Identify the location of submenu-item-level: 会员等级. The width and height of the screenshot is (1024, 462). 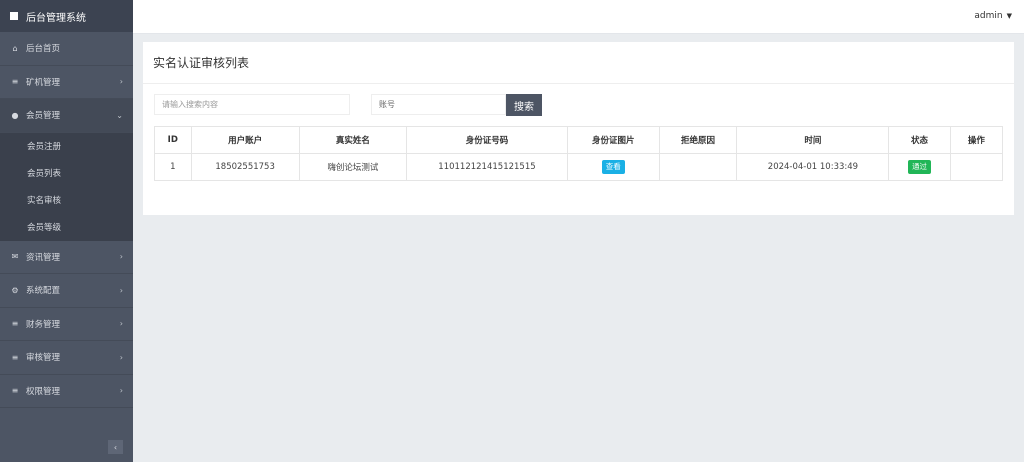
(66, 227).